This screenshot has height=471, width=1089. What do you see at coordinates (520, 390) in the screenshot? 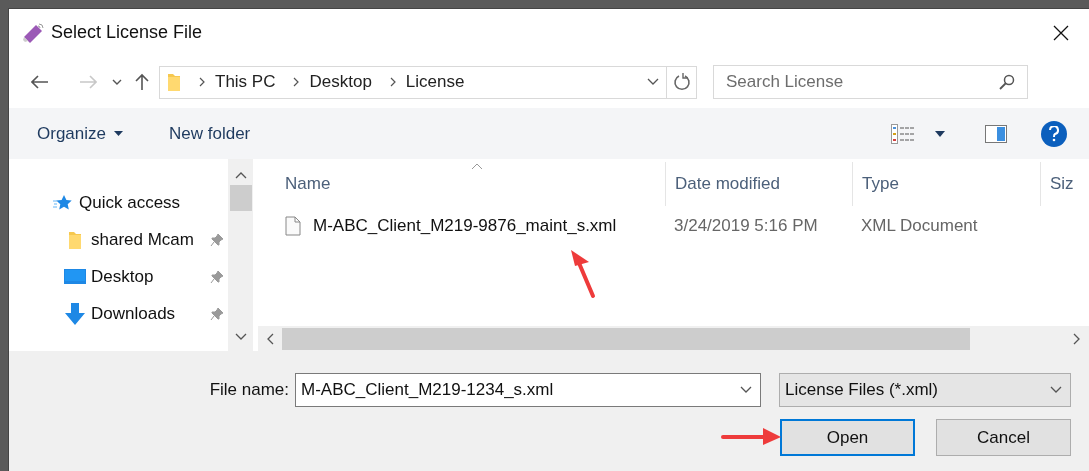
I see `file-name-input: M-ABC_Client_M219-1234_s.xml` at bounding box center [520, 390].